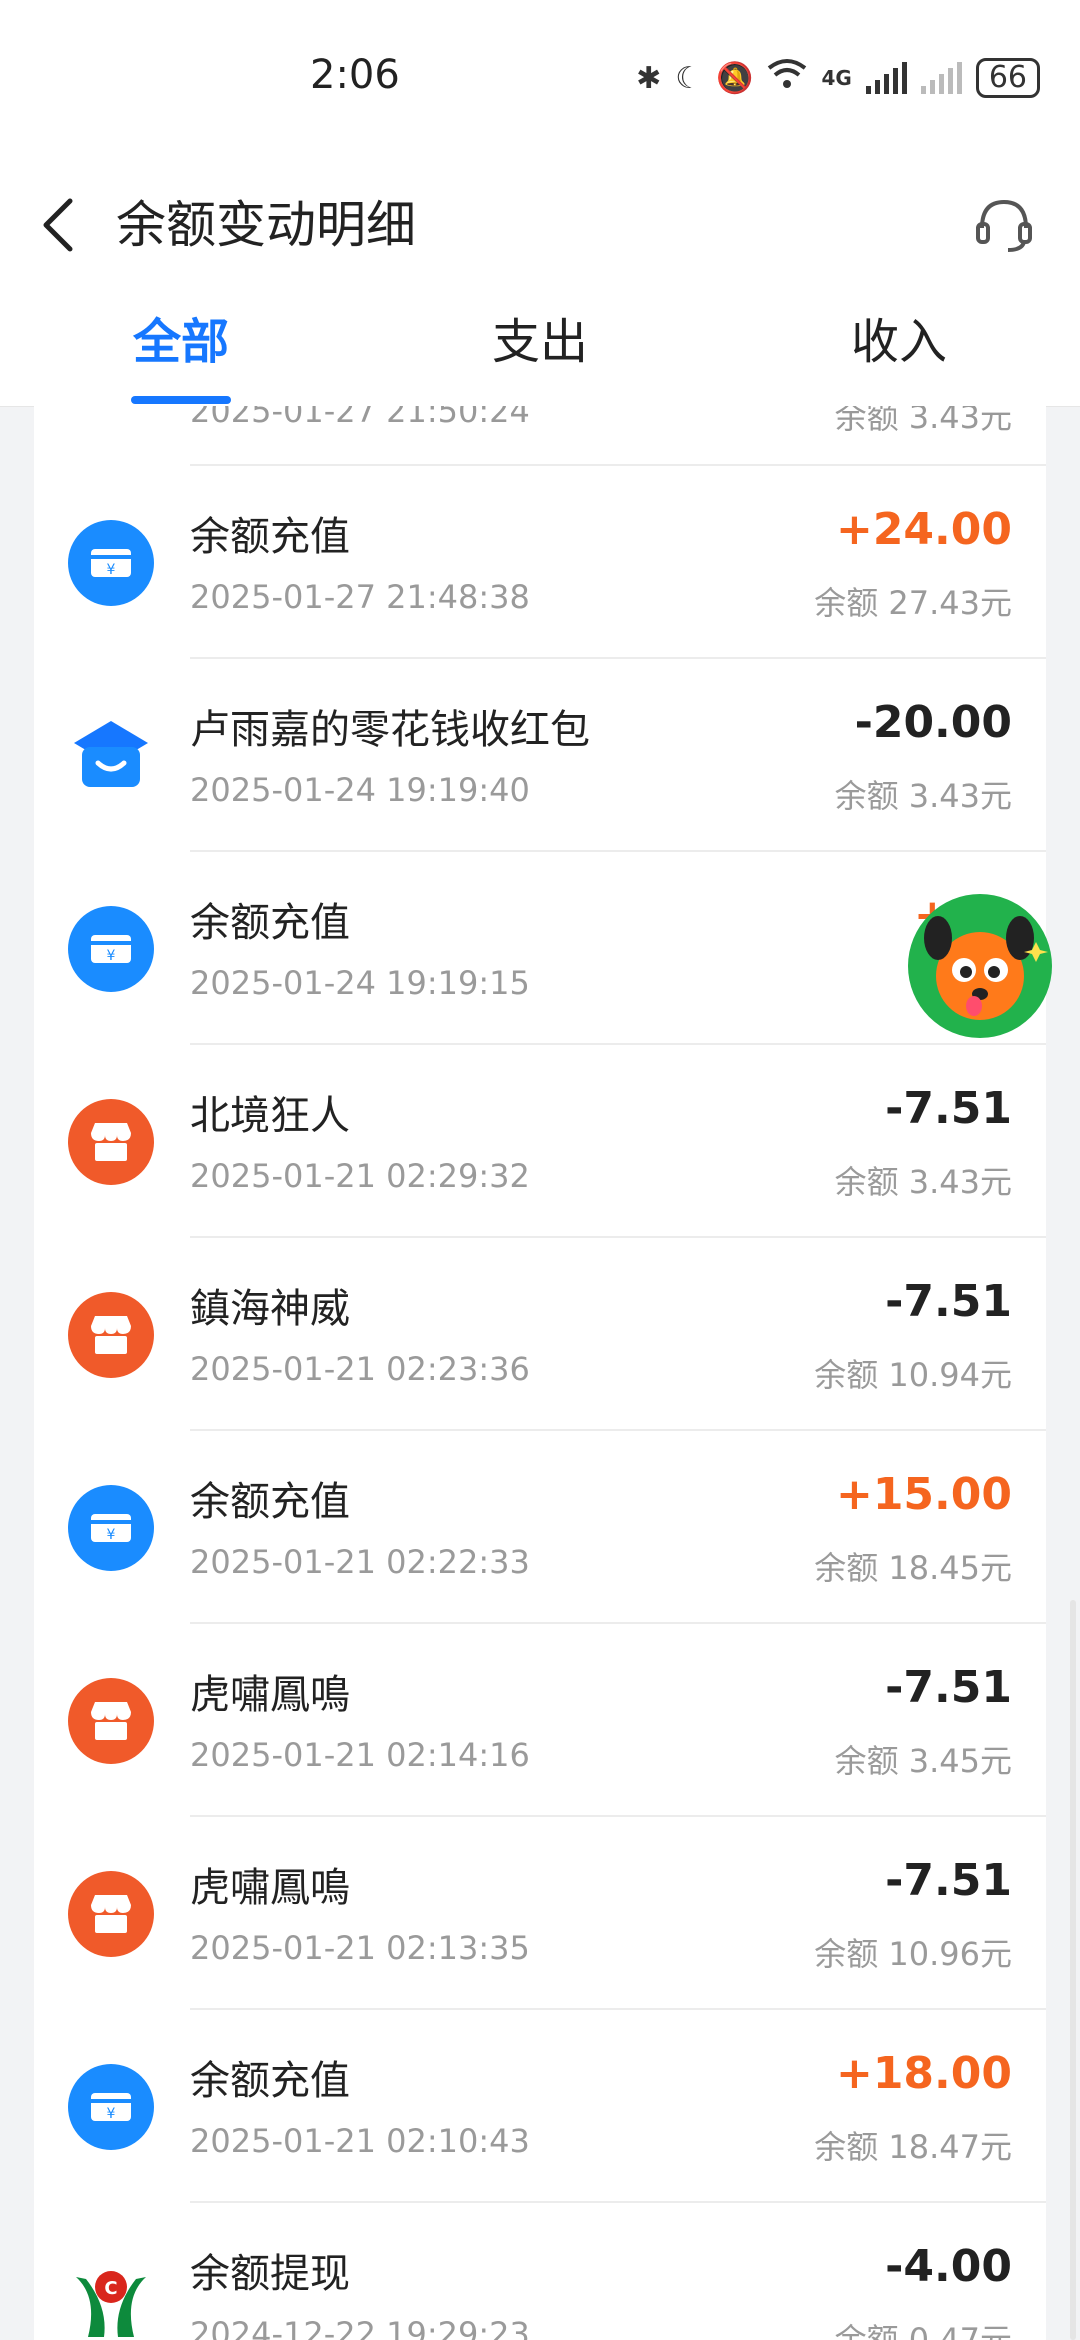 The image size is (1080, 2340). What do you see at coordinates (540, 1334) in the screenshot?
I see `transaction-row: 鎮海神威 2025-01-21 02:23:36 -7.51 余额 10.94元` at bounding box center [540, 1334].